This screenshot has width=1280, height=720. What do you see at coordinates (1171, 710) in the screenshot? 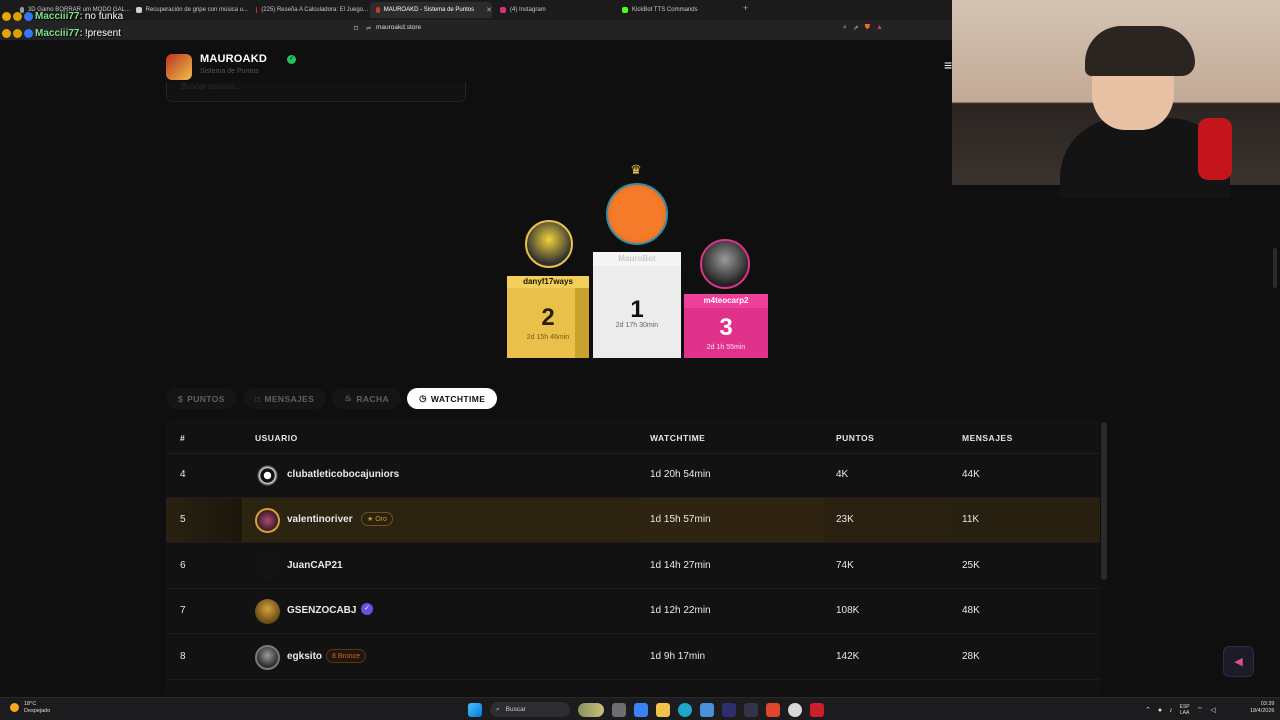
I see `microphone-icon: ♪` at bounding box center [1171, 710].